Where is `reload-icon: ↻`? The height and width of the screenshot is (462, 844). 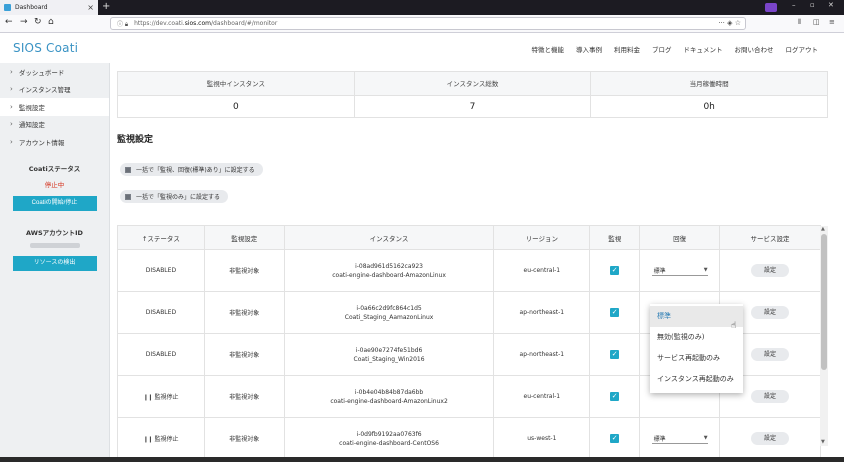 reload-icon: ↻ is located at coordinates (38, 22).